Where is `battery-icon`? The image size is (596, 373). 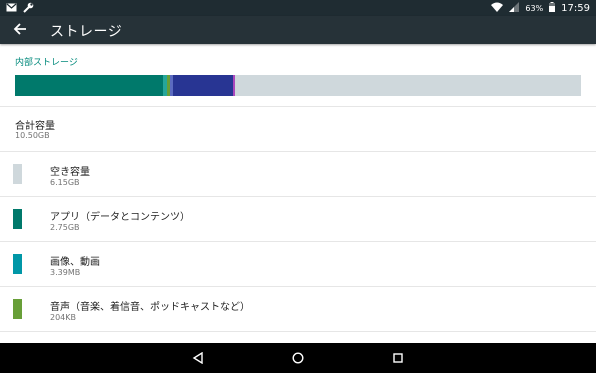 battery-icon is located at coordinates (552, 8).